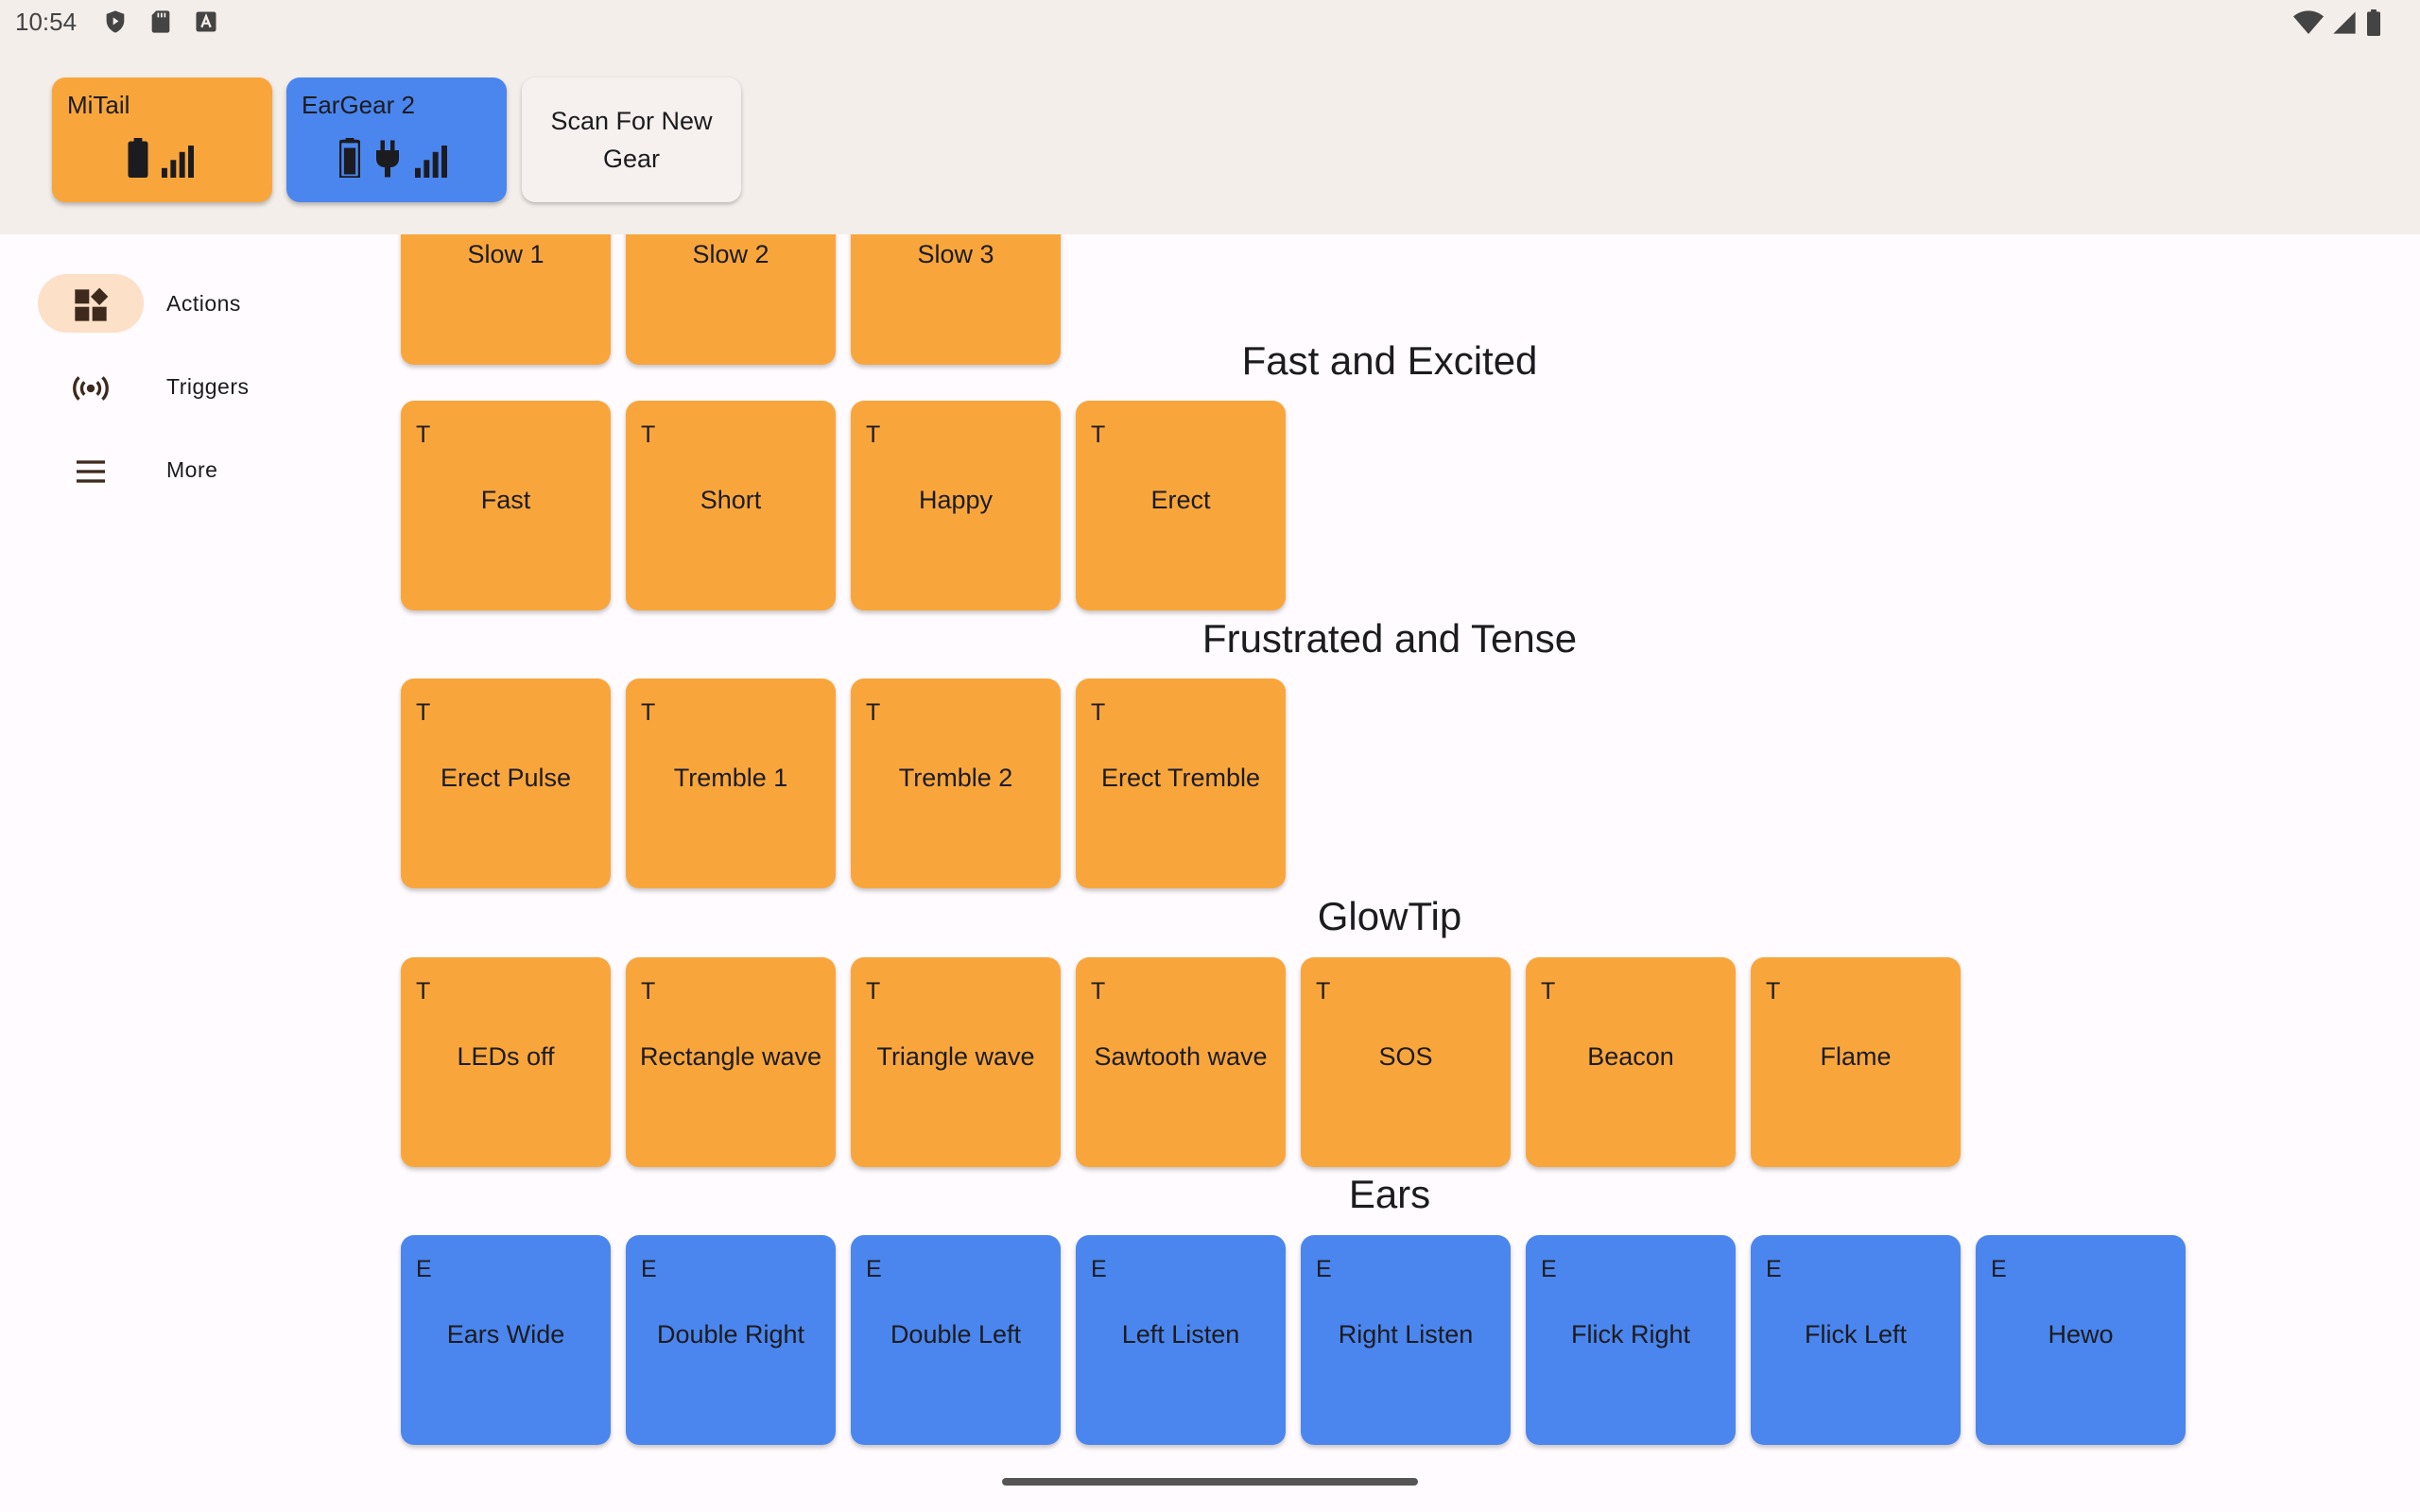  I want to click on tile-label: Triangle wave, so click(955, 1056).